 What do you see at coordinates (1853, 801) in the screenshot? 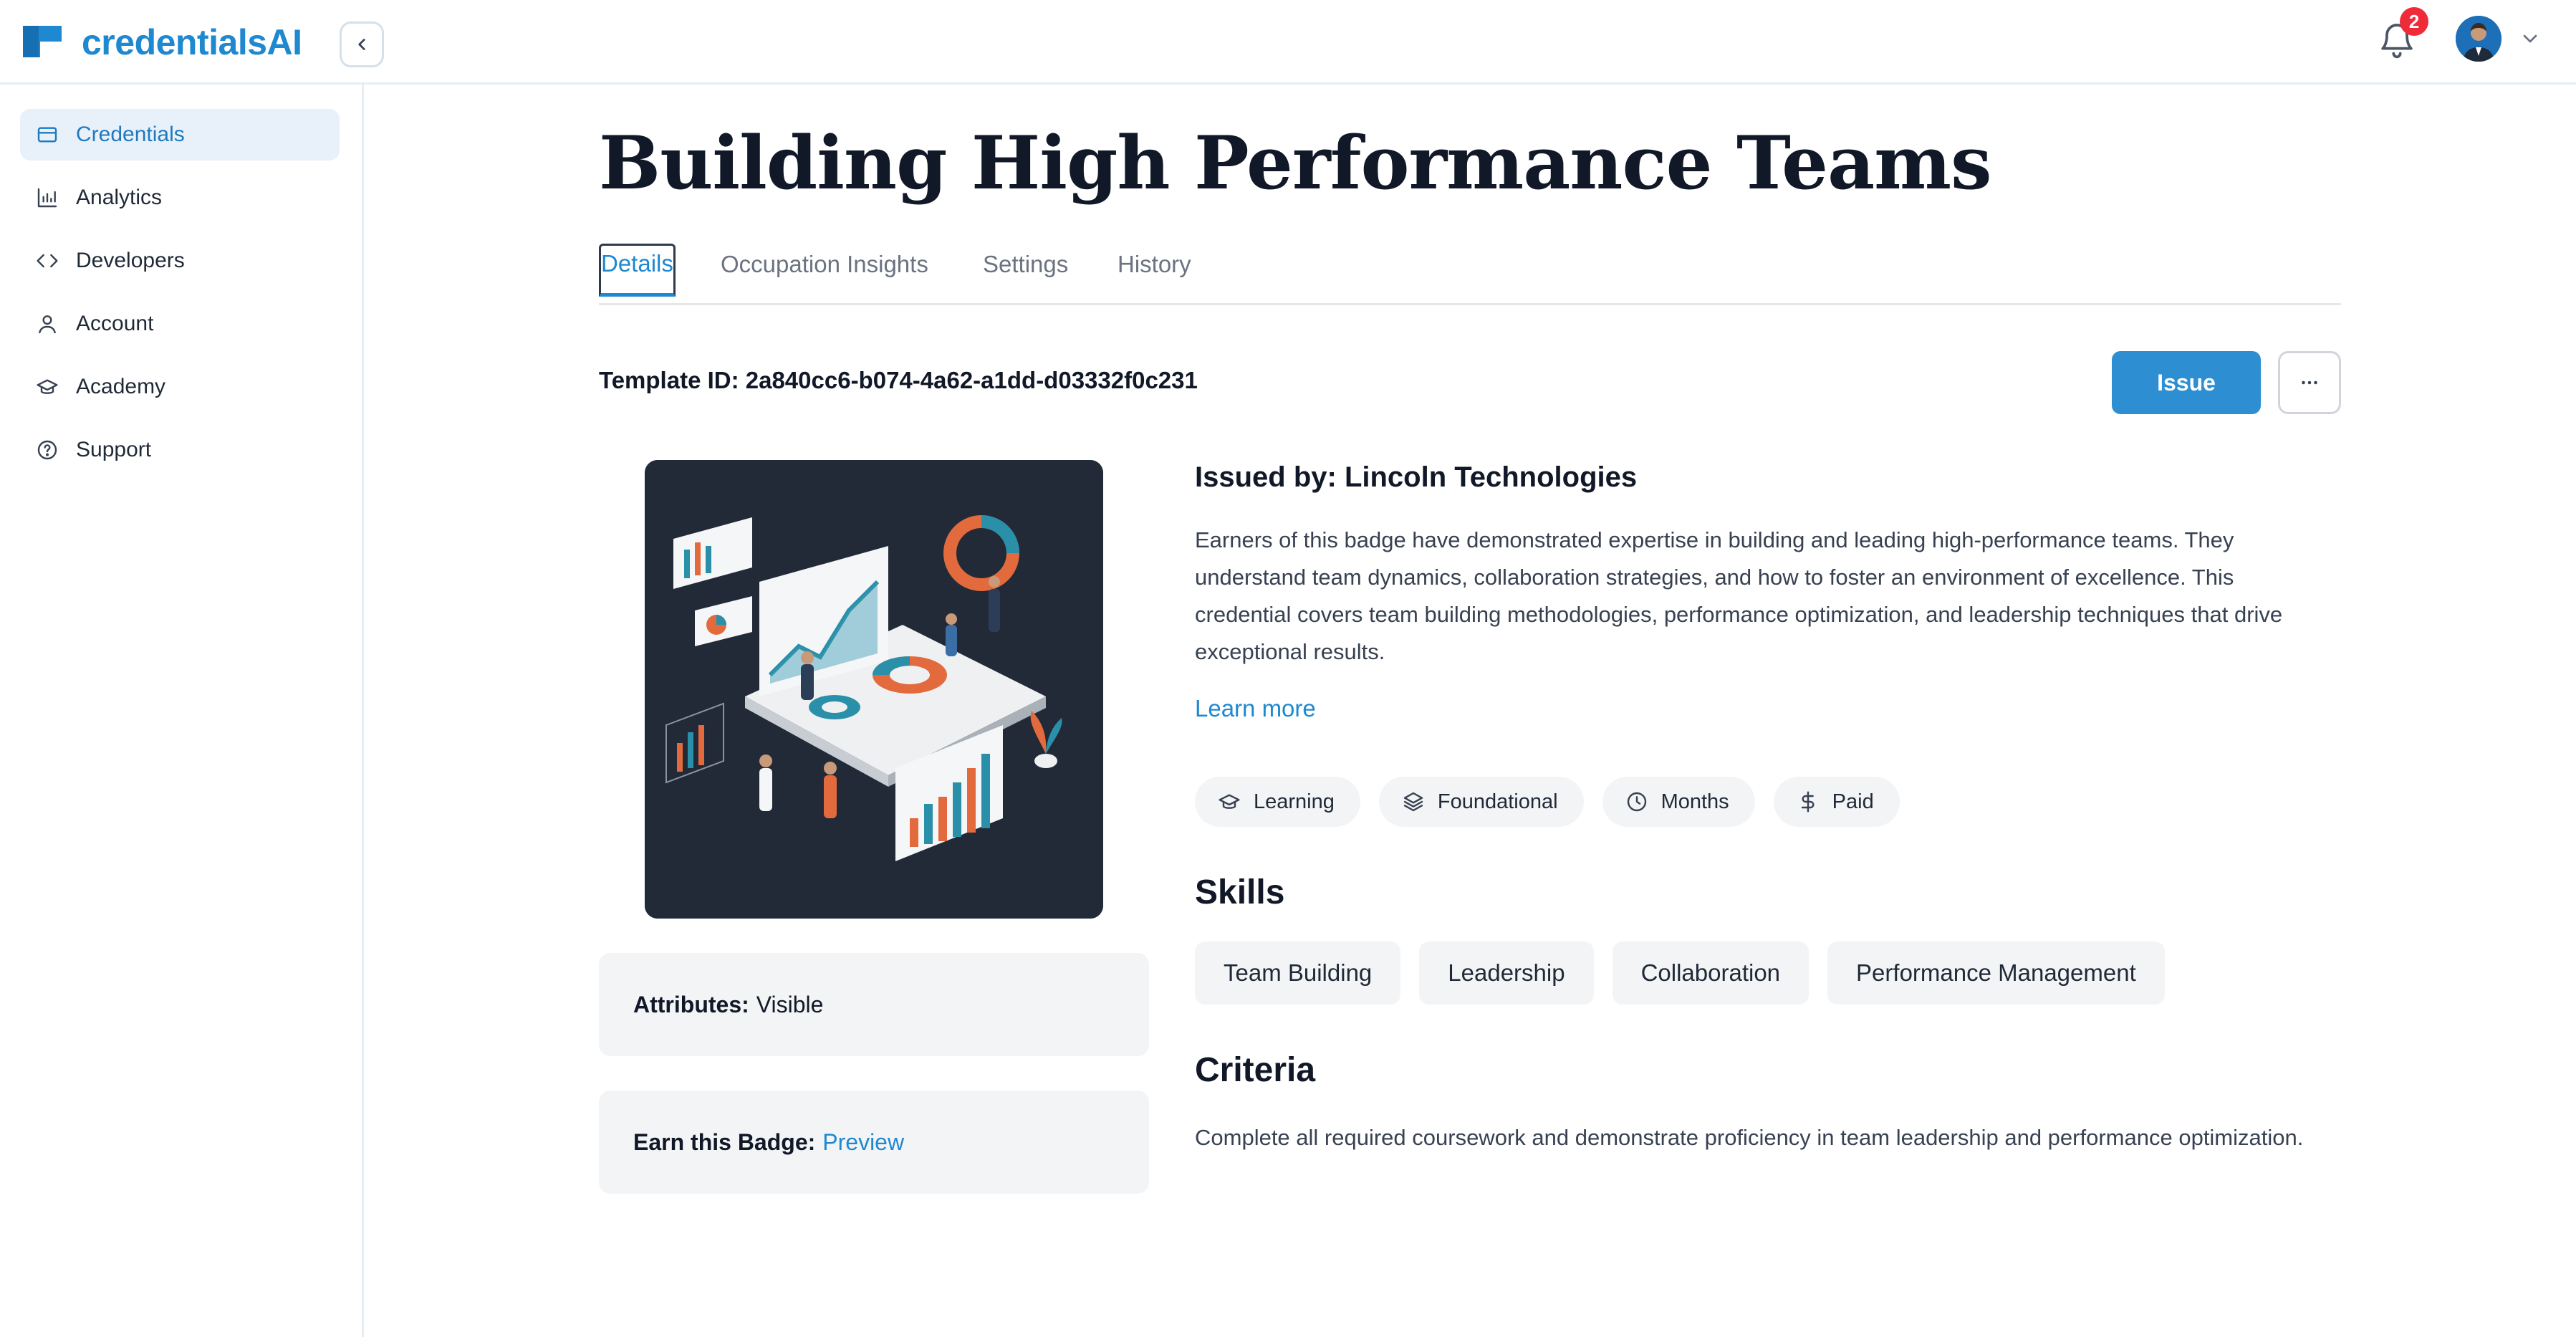
I see `tag-label: Paid` at bounding box center [1853, 801].